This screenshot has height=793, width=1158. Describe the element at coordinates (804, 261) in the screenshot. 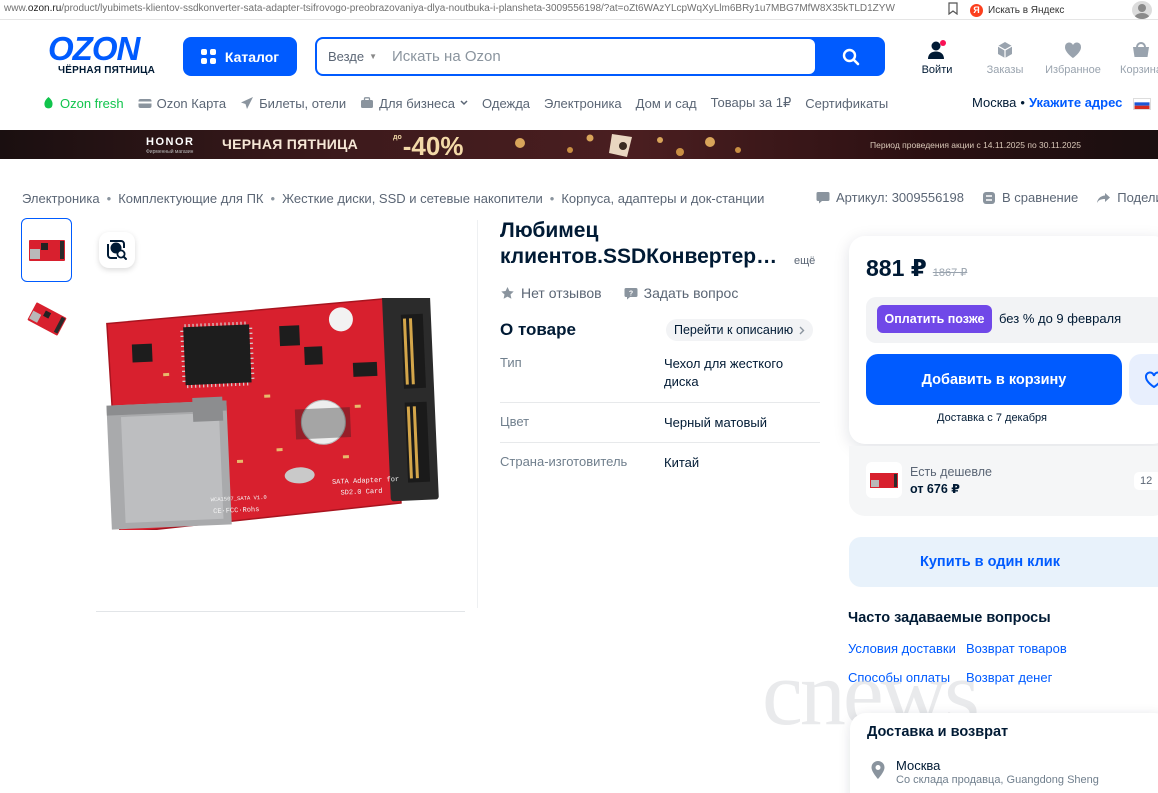

I see `title-more-link: ещё` at that location.